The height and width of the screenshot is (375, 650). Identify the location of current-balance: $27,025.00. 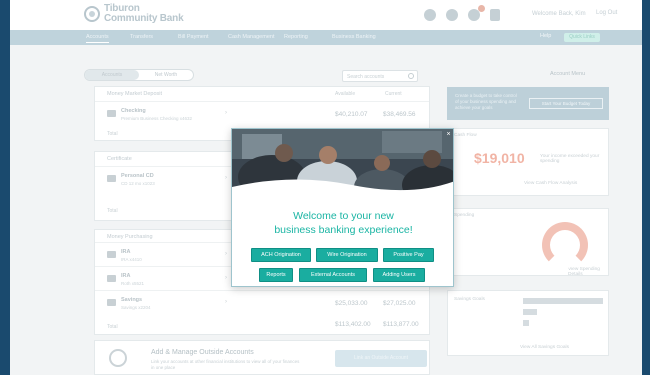
(399, 303).